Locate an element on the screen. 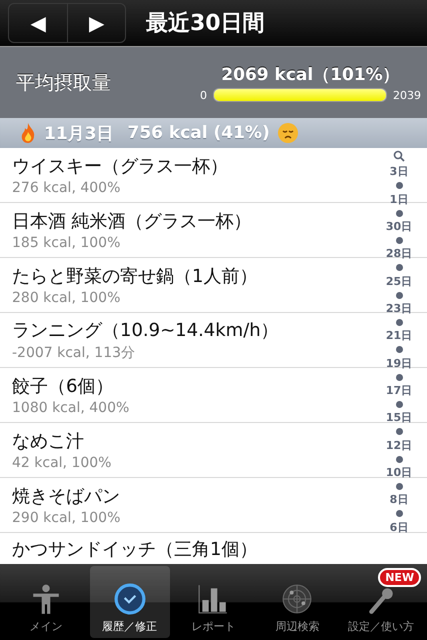 The height and width of the screenshot is (640, 427). search-icon is located at coordinates (399, 156).